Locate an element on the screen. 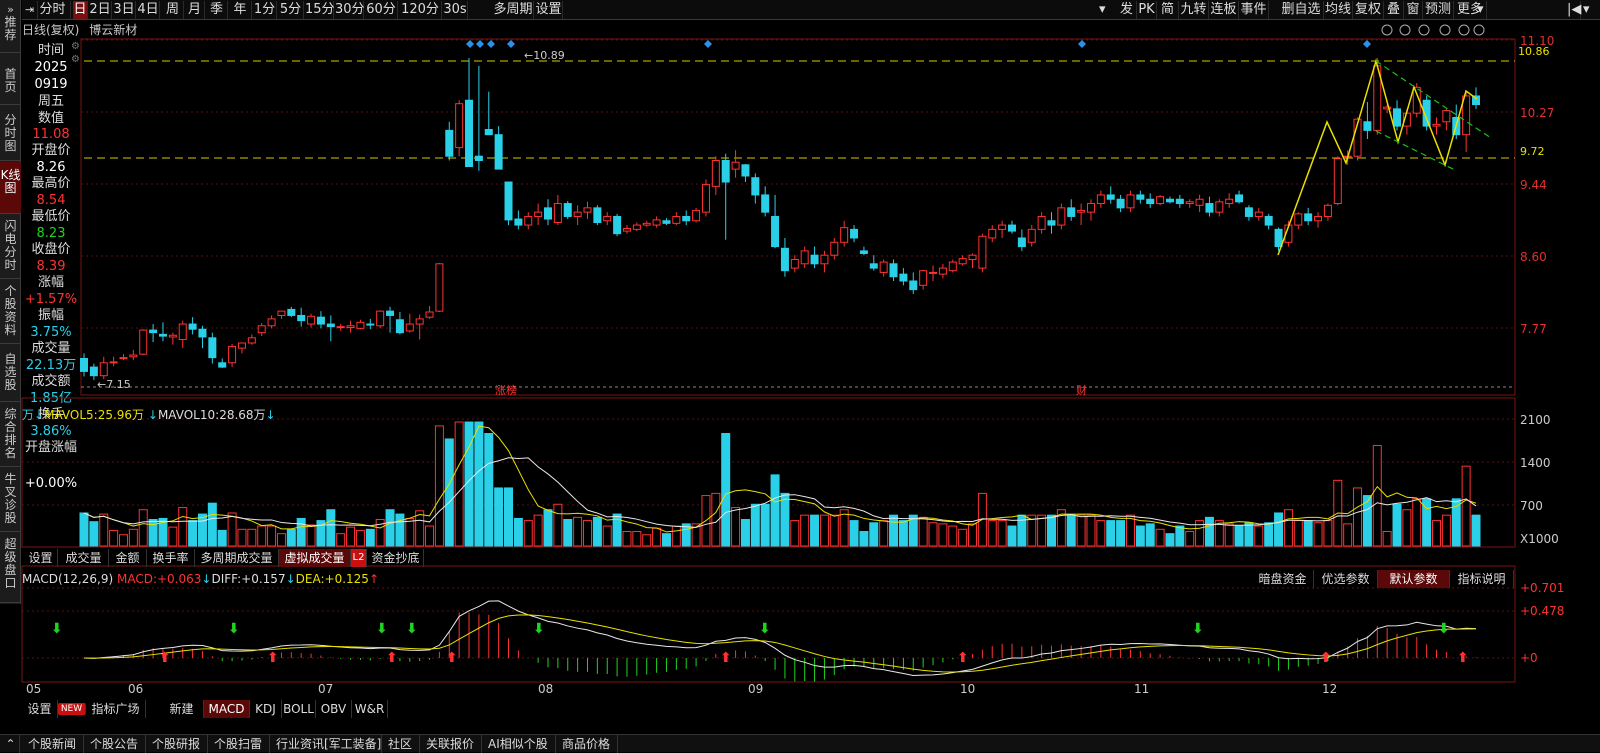  volume-tab-5: 多周期成交量 is located at coordinates (237, 558).